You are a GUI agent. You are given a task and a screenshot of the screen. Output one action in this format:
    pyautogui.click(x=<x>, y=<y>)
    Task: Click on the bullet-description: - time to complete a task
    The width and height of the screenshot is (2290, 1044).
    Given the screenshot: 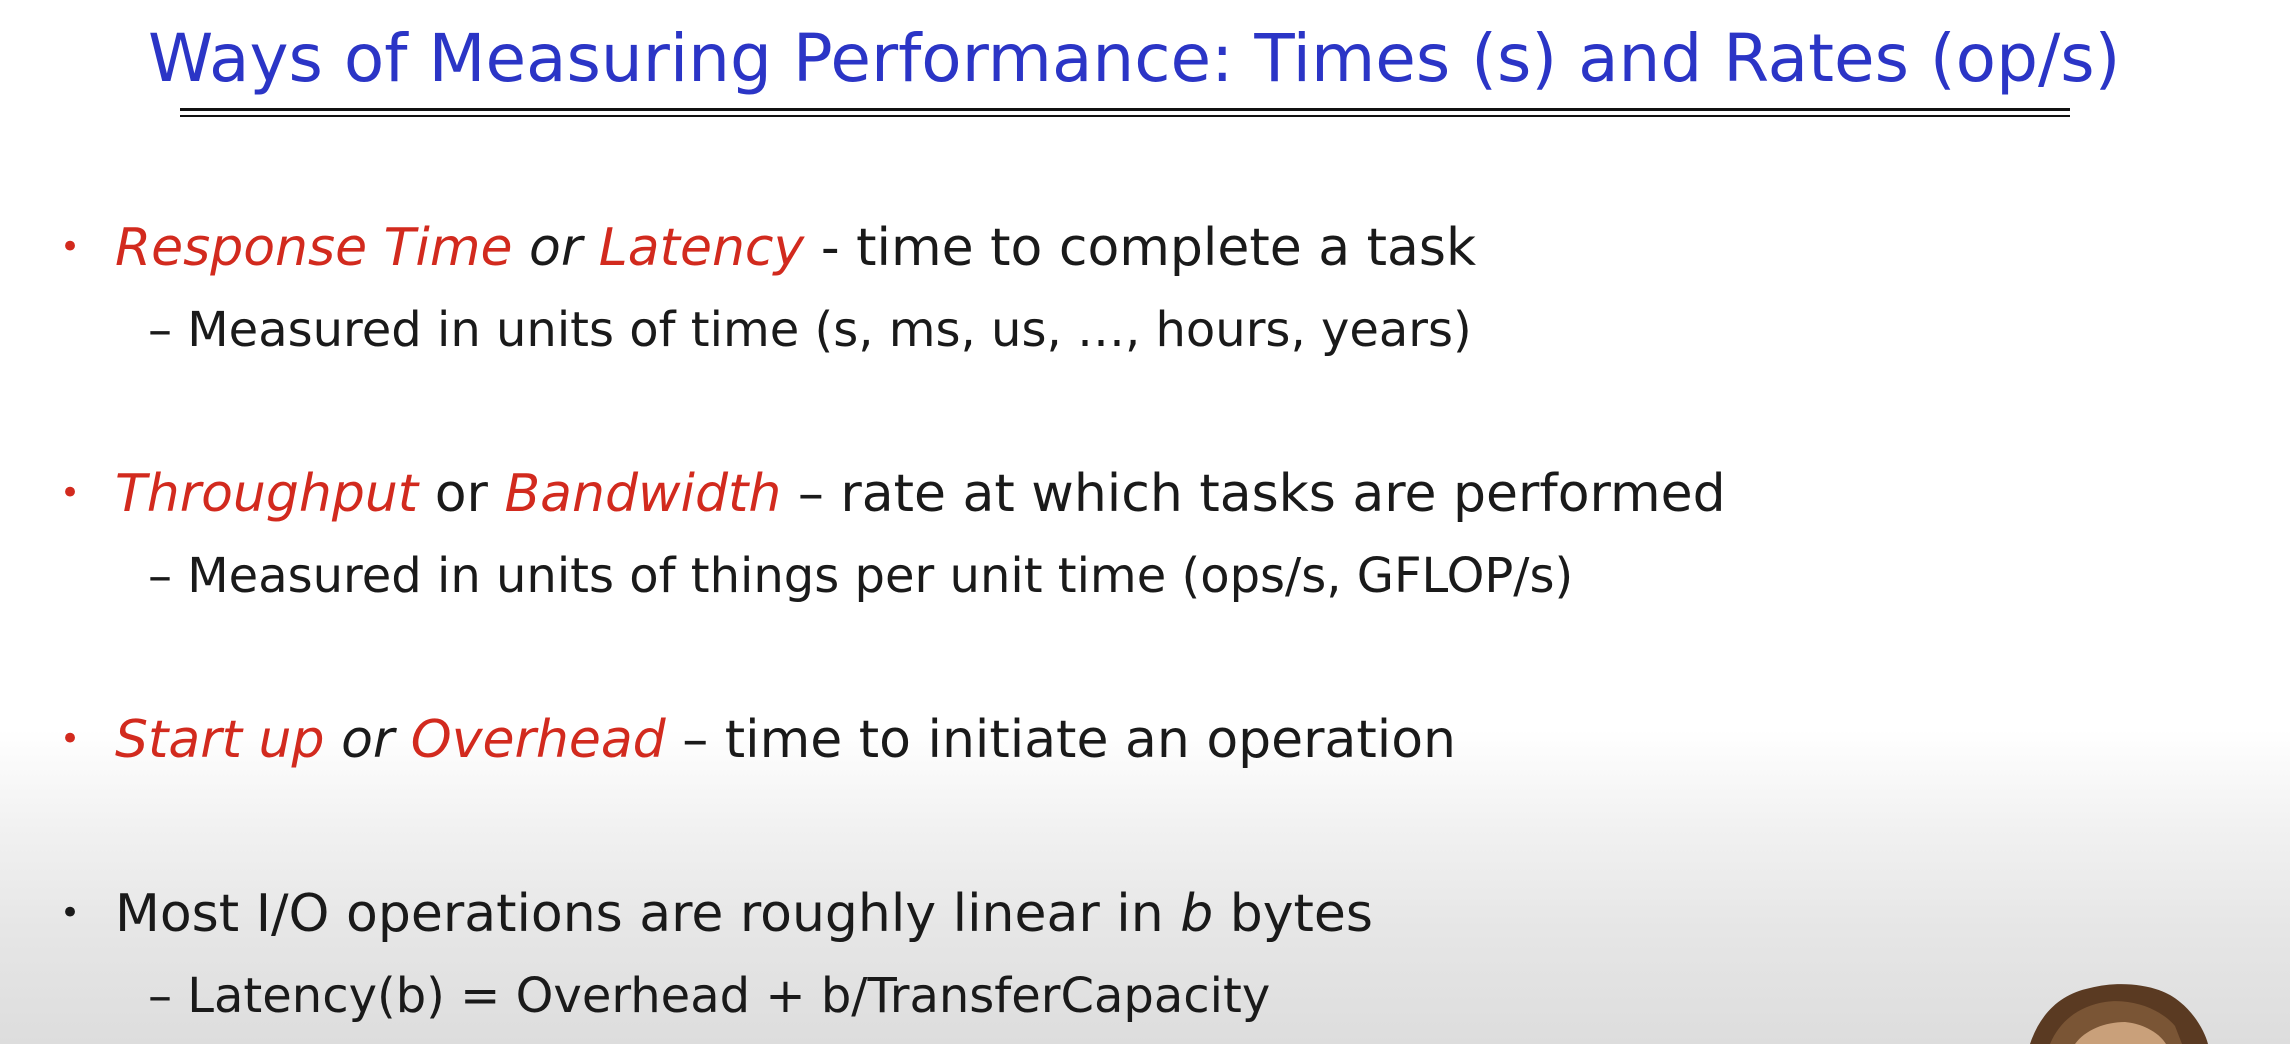 What is the action you would take?
    pyautogui.click(x=1148, y=248)
    